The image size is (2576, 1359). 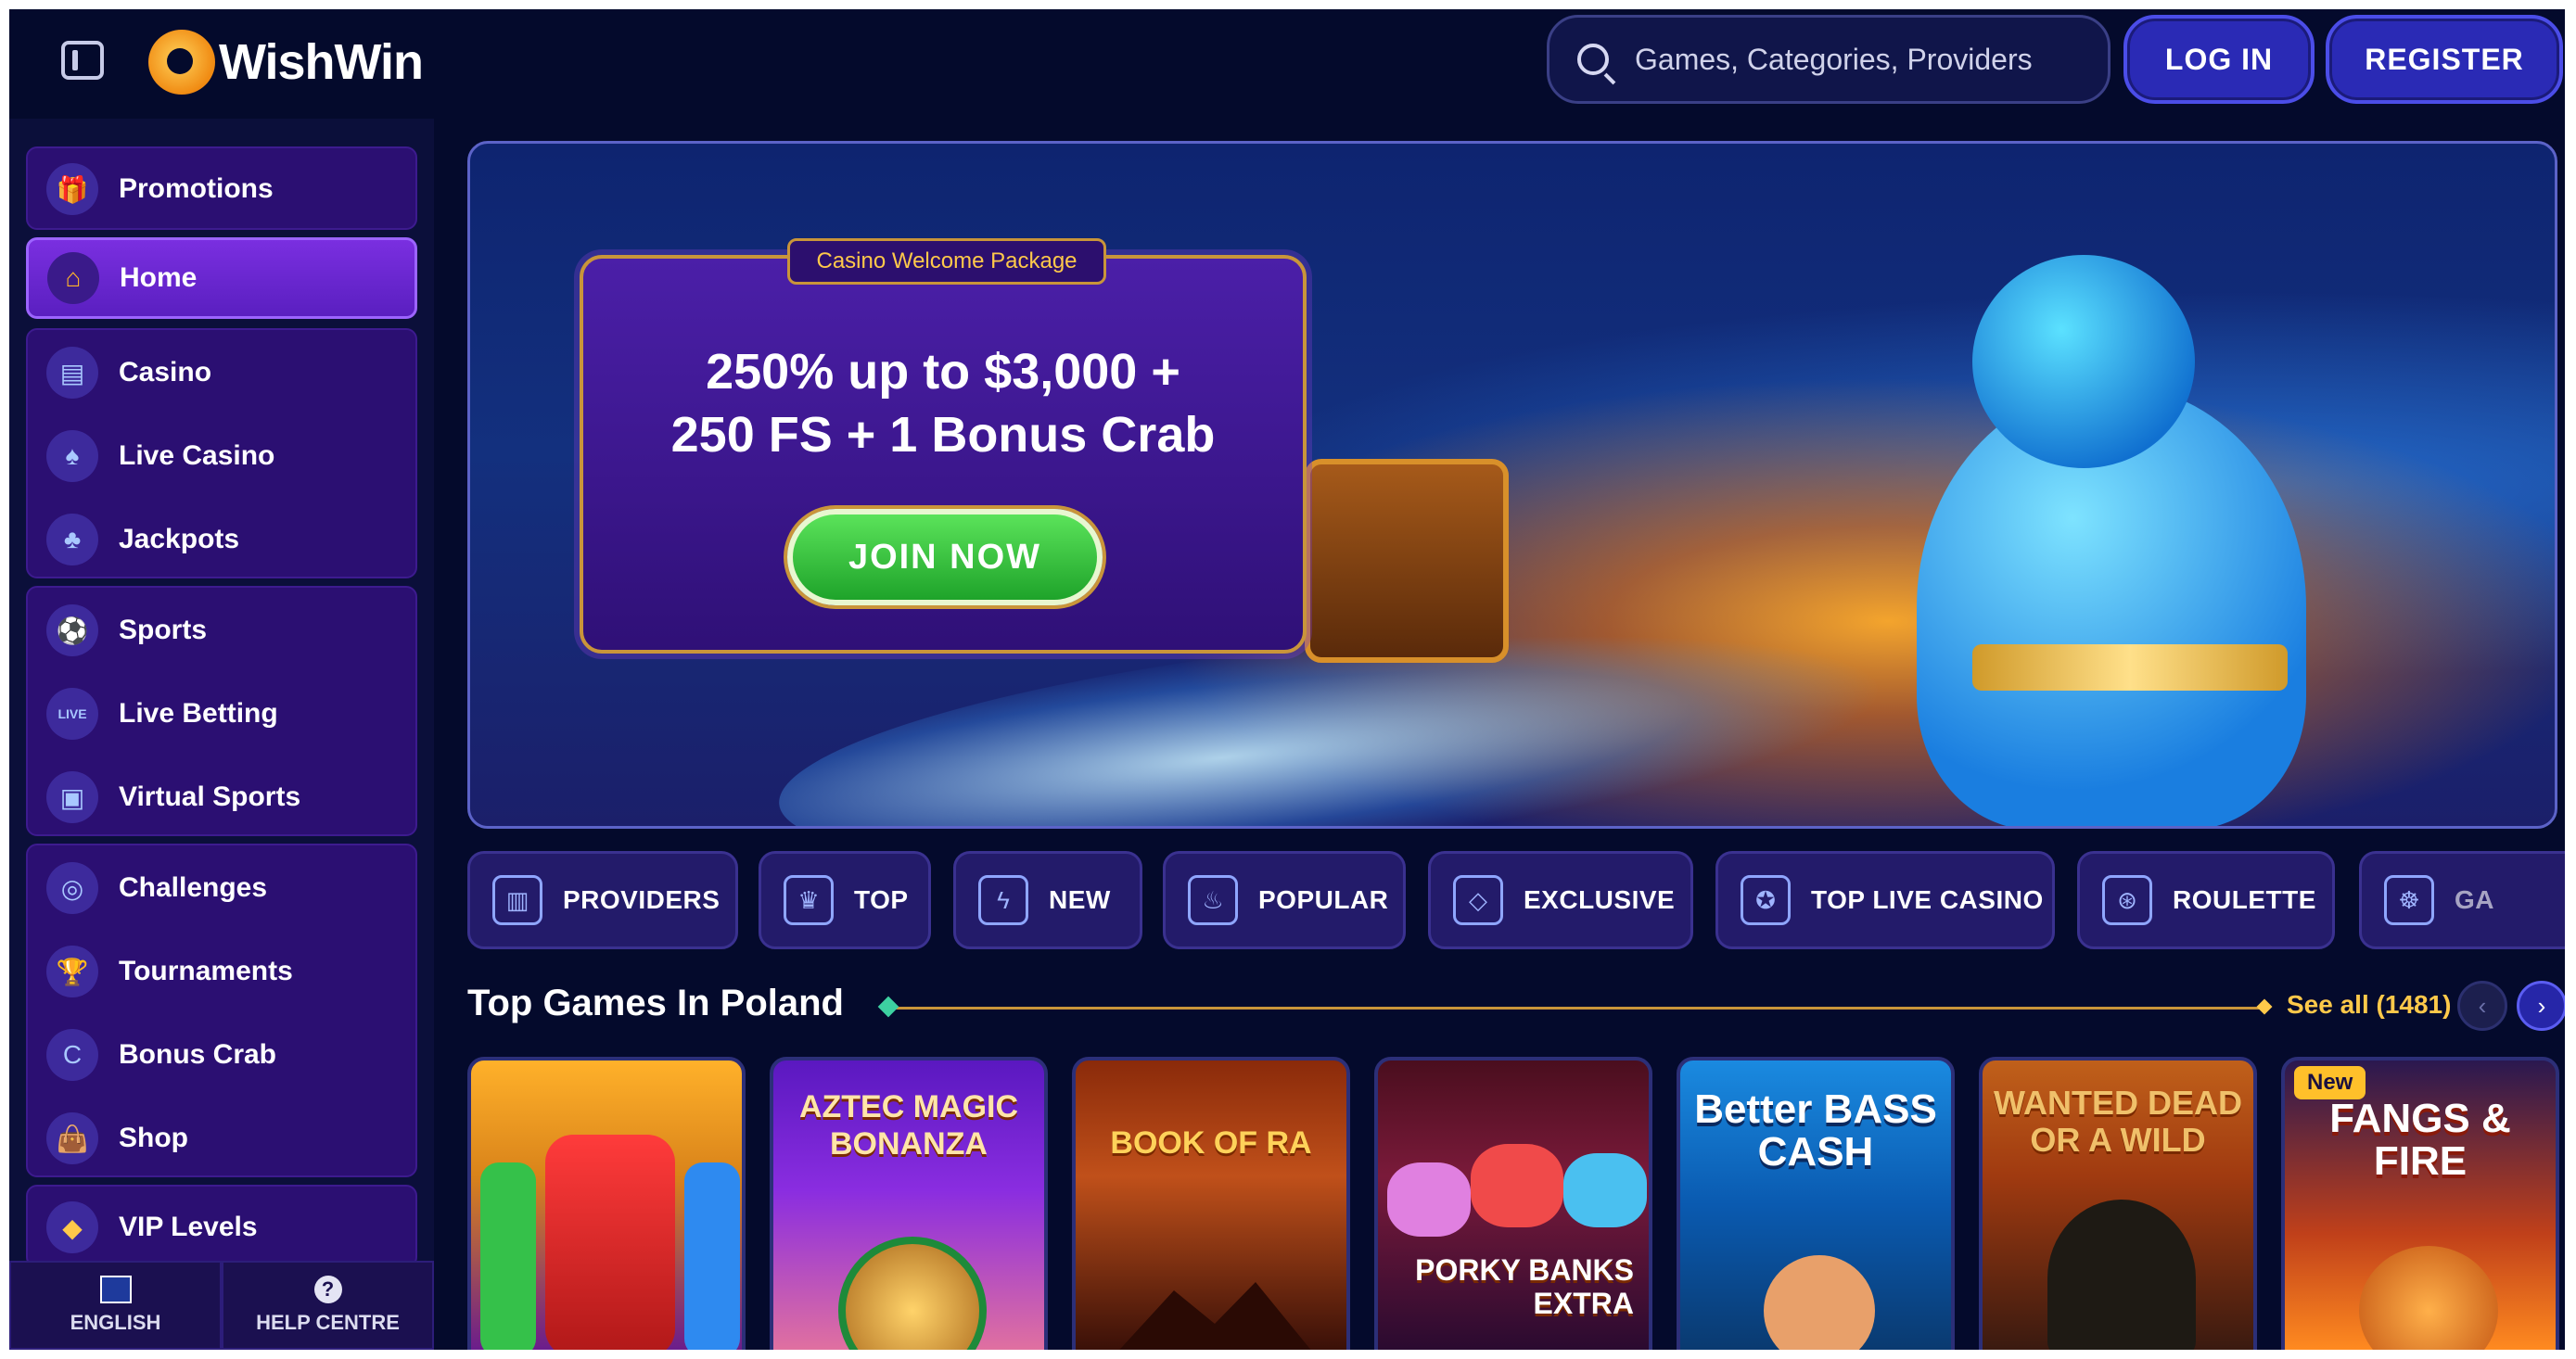 I want to click on sidebar-item-home: ⌂ Home, so click(x=222, y=278).